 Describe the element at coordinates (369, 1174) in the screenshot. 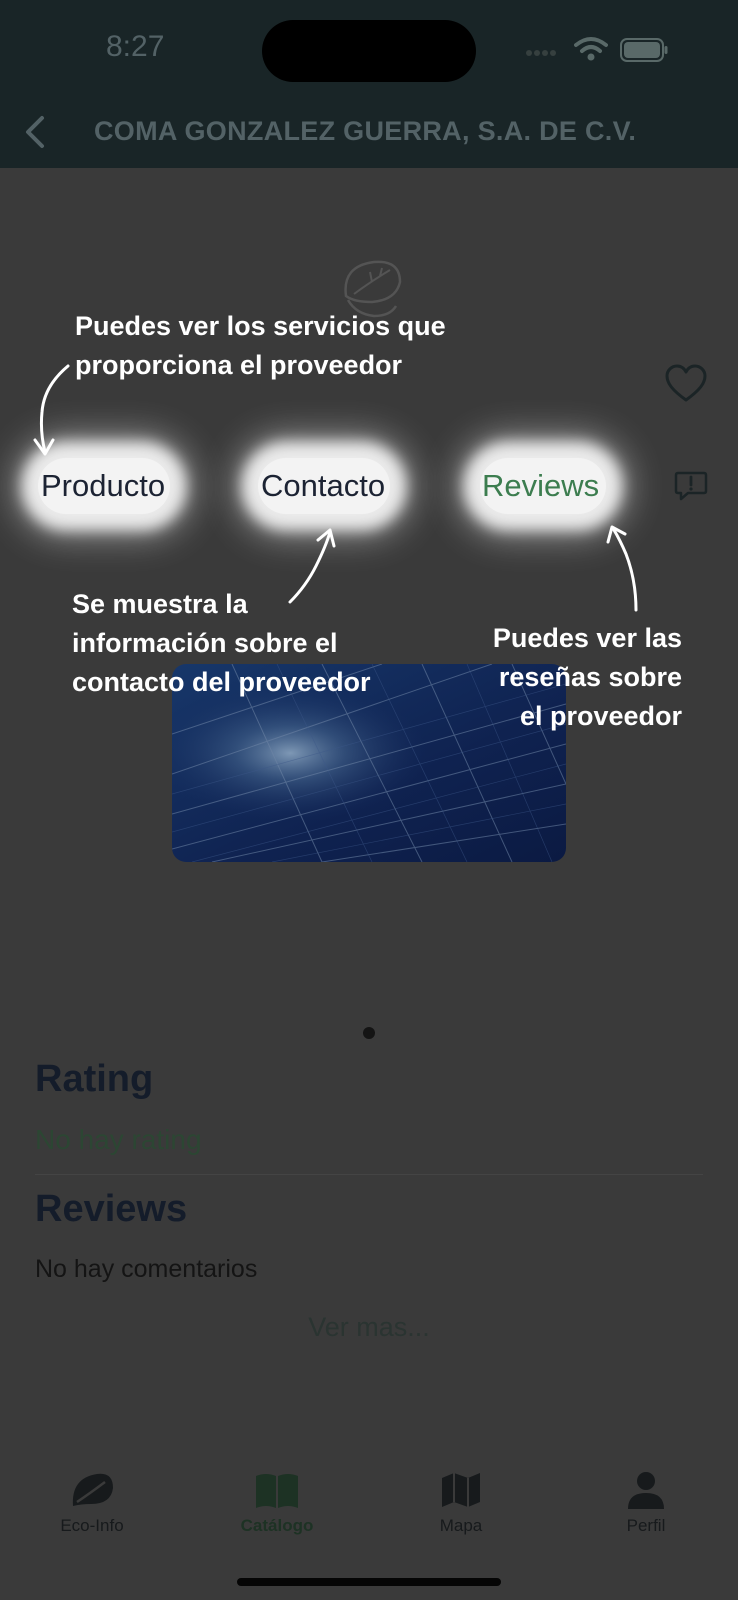

I see `section-divider` at that location.